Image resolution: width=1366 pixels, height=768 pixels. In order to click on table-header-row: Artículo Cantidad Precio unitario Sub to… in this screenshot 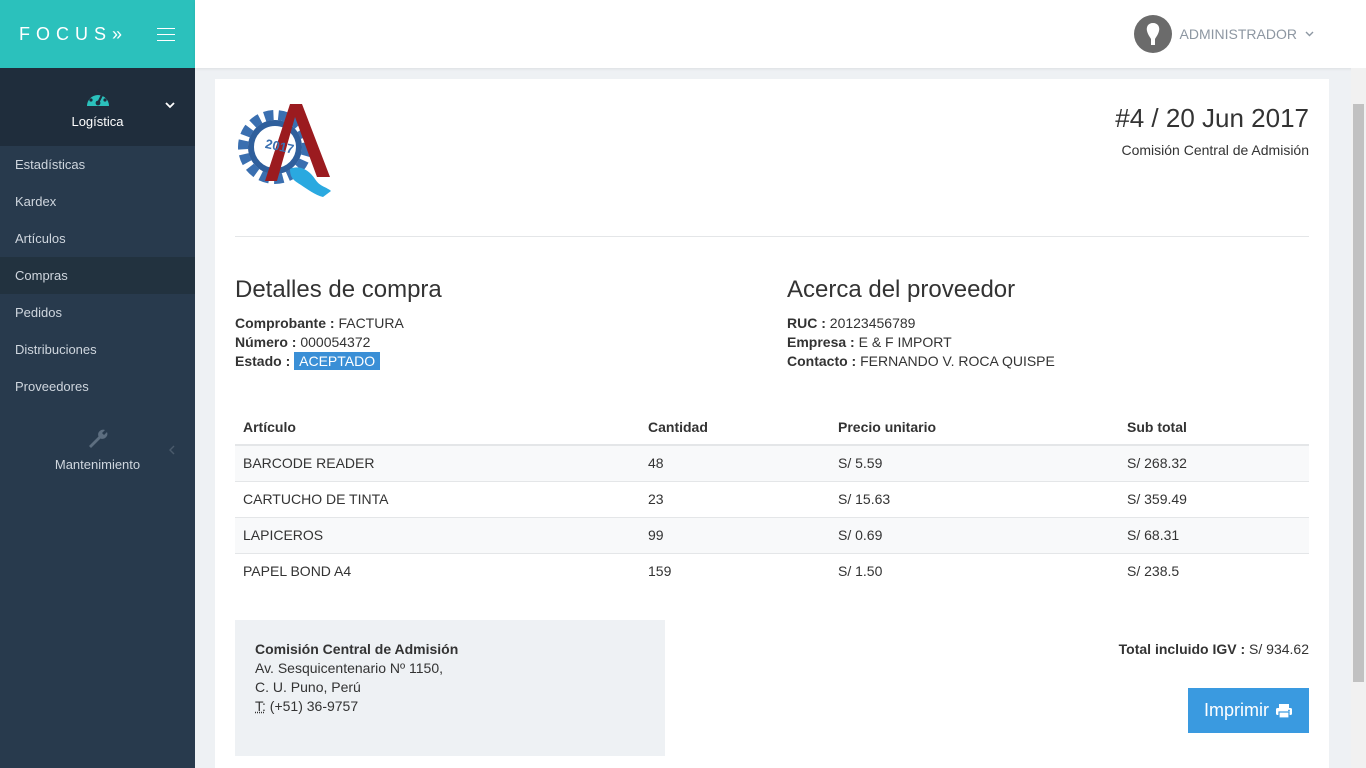, I will do `click(772, 428)`.